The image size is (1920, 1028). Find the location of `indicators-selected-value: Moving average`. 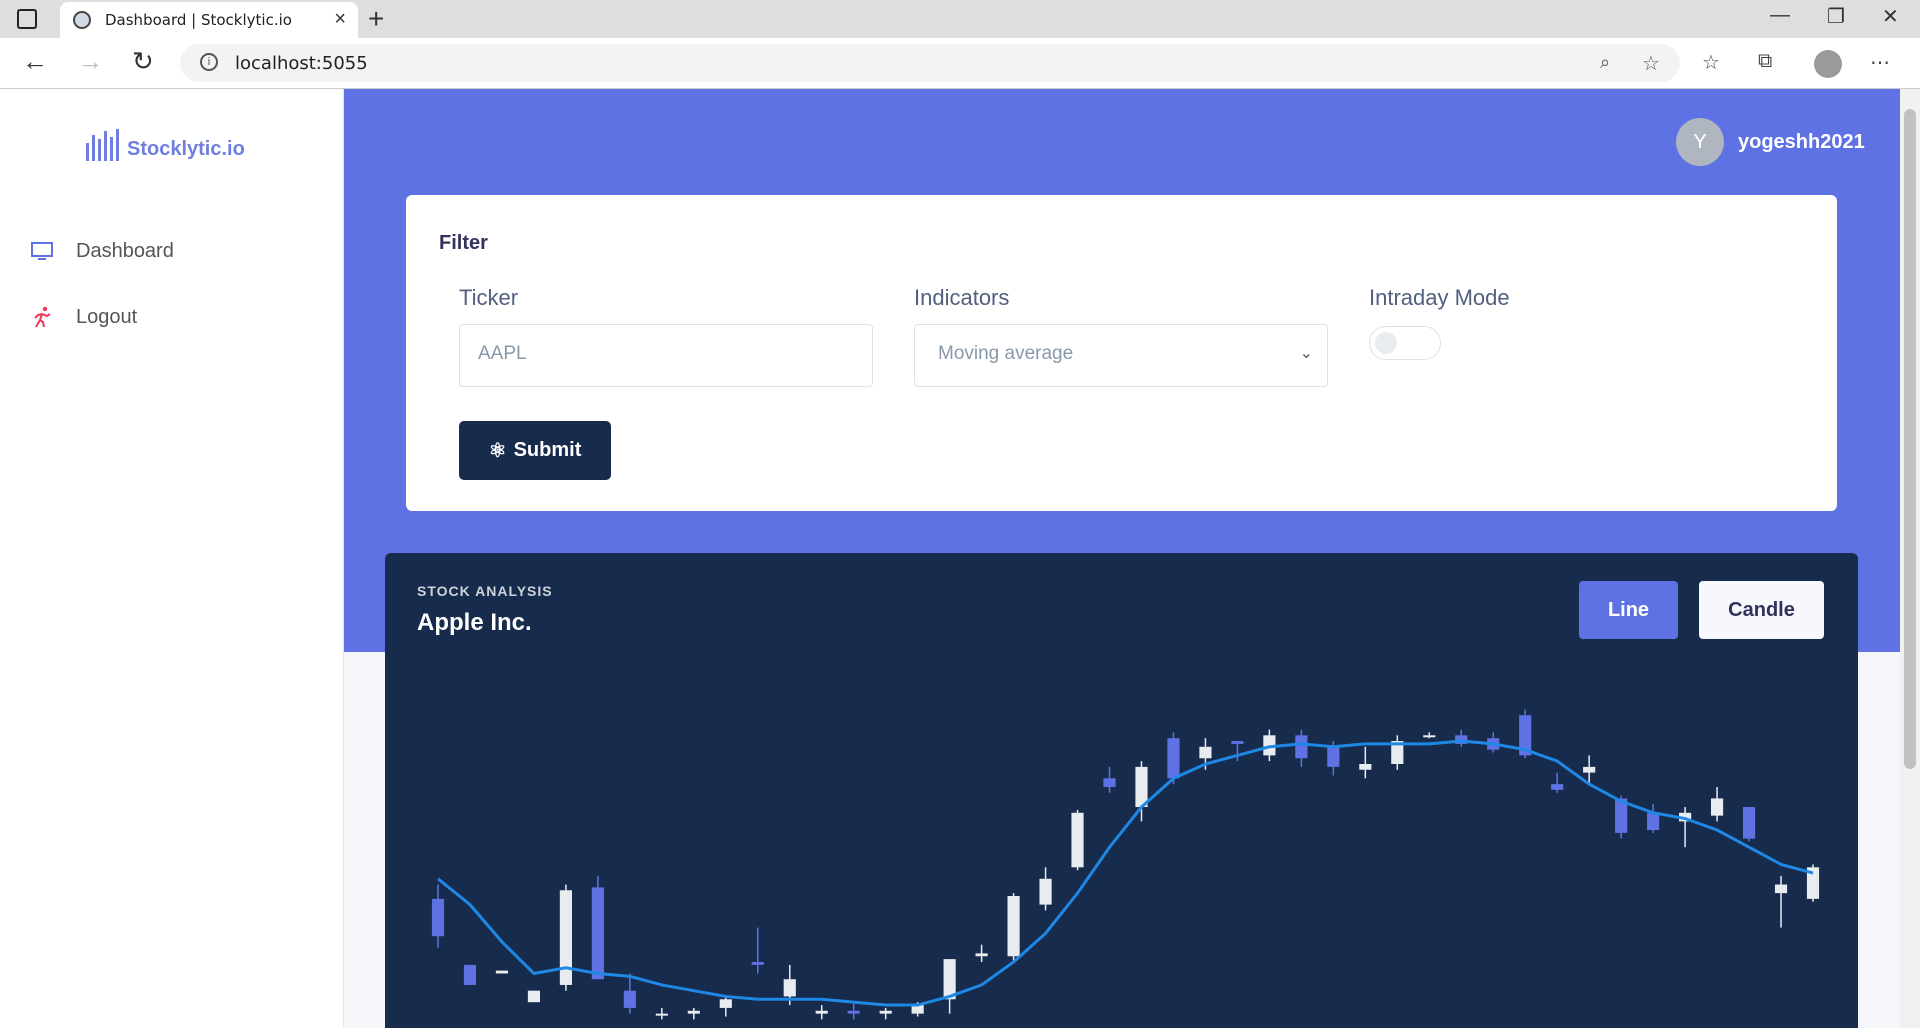

indicators-selected-value: Moving average is located at coordinates (1006, 353).